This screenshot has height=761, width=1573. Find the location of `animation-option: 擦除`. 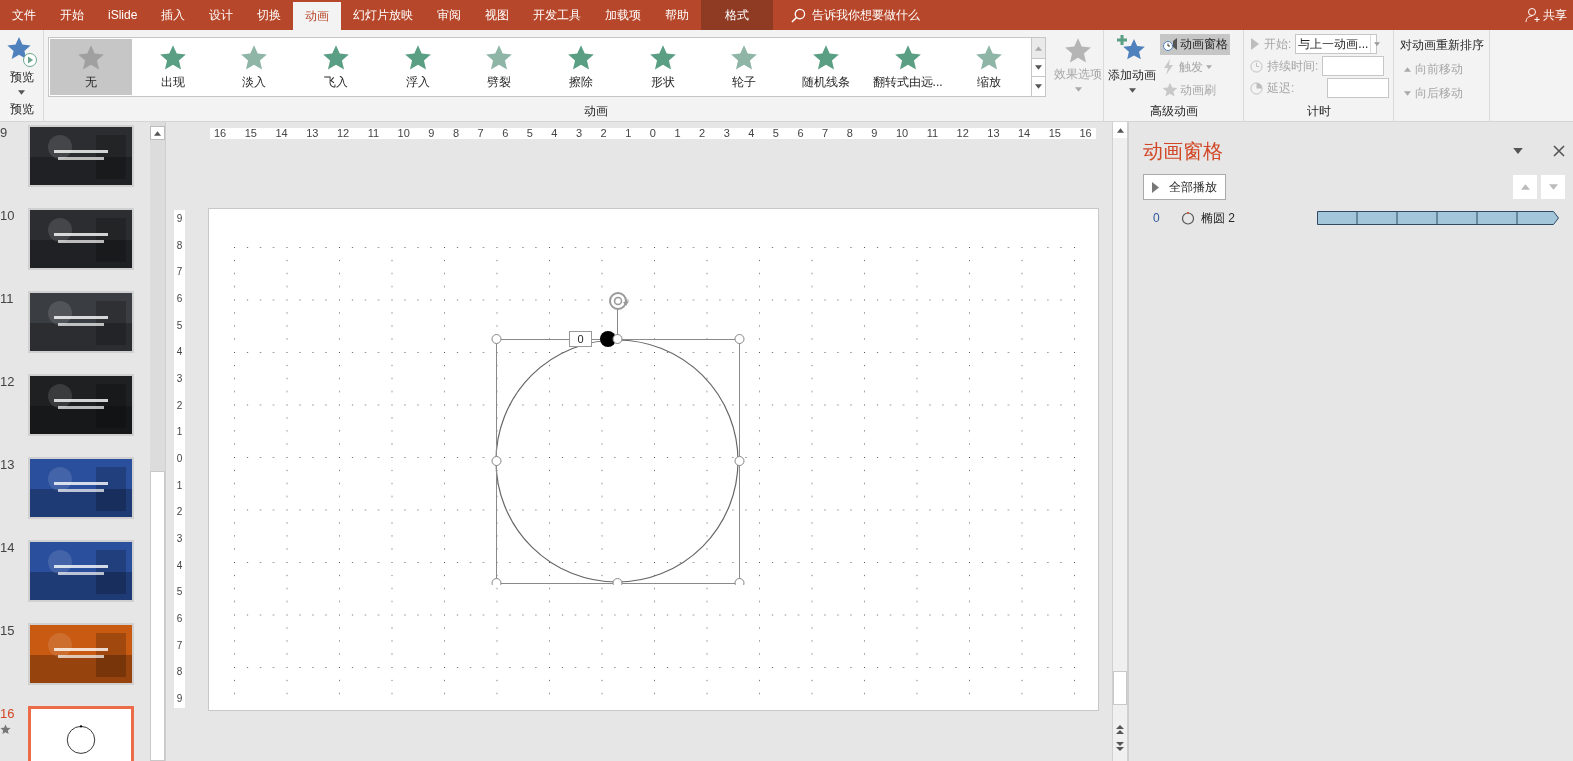

animation-option: 擦除 is located at coordinates (581, 67).